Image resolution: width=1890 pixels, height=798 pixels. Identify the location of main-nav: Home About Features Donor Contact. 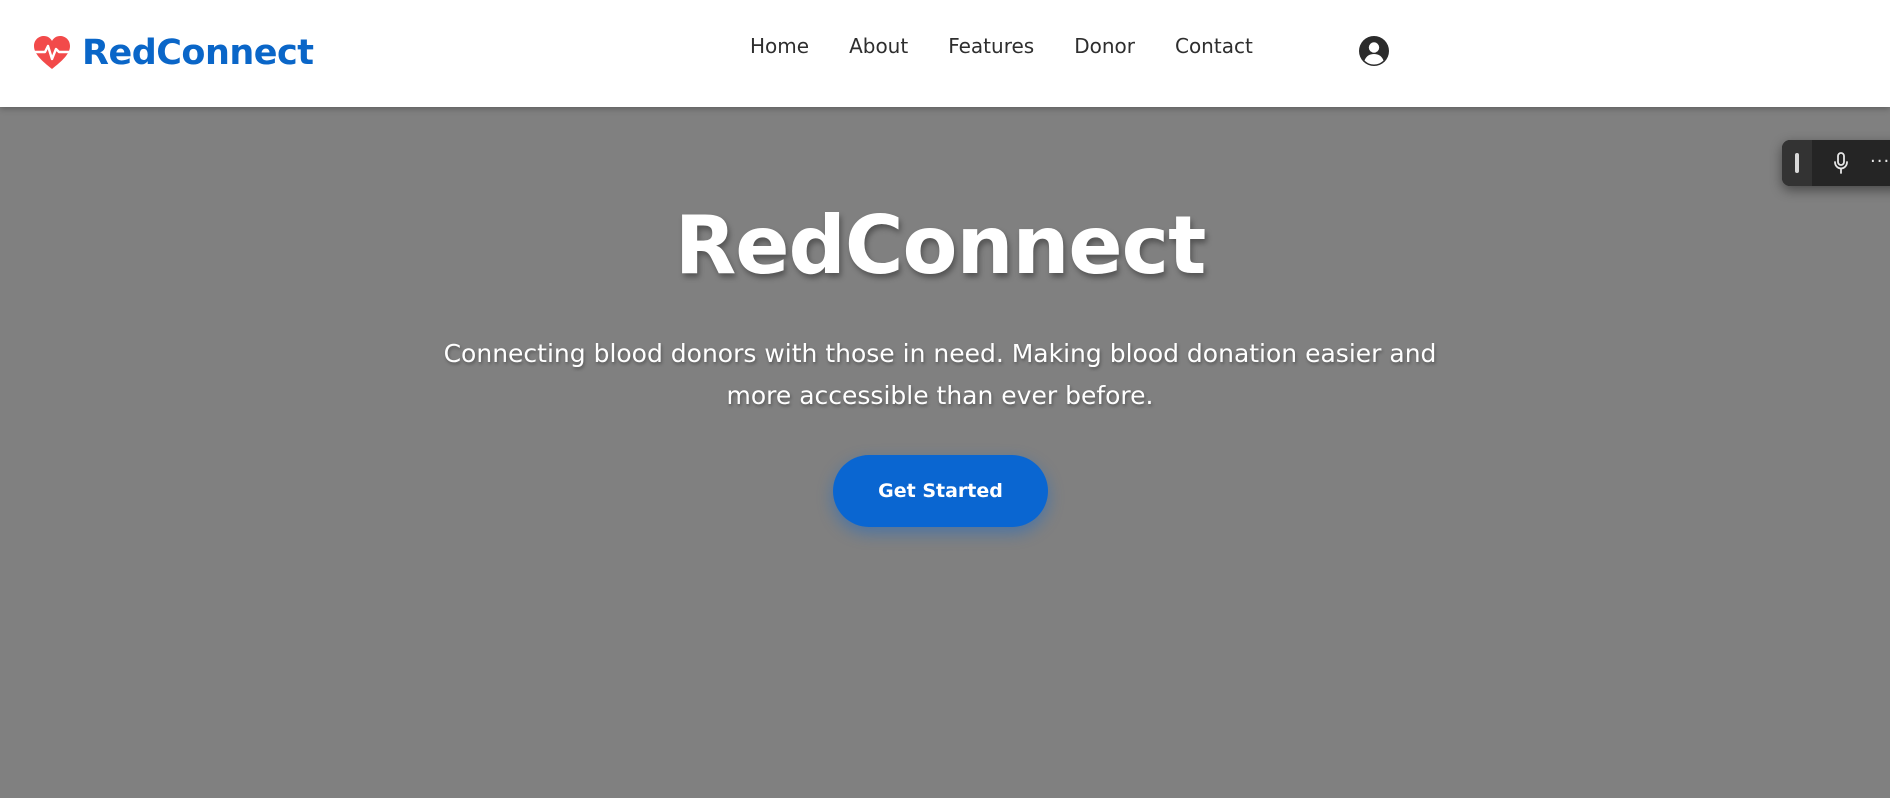
(1021, 46).